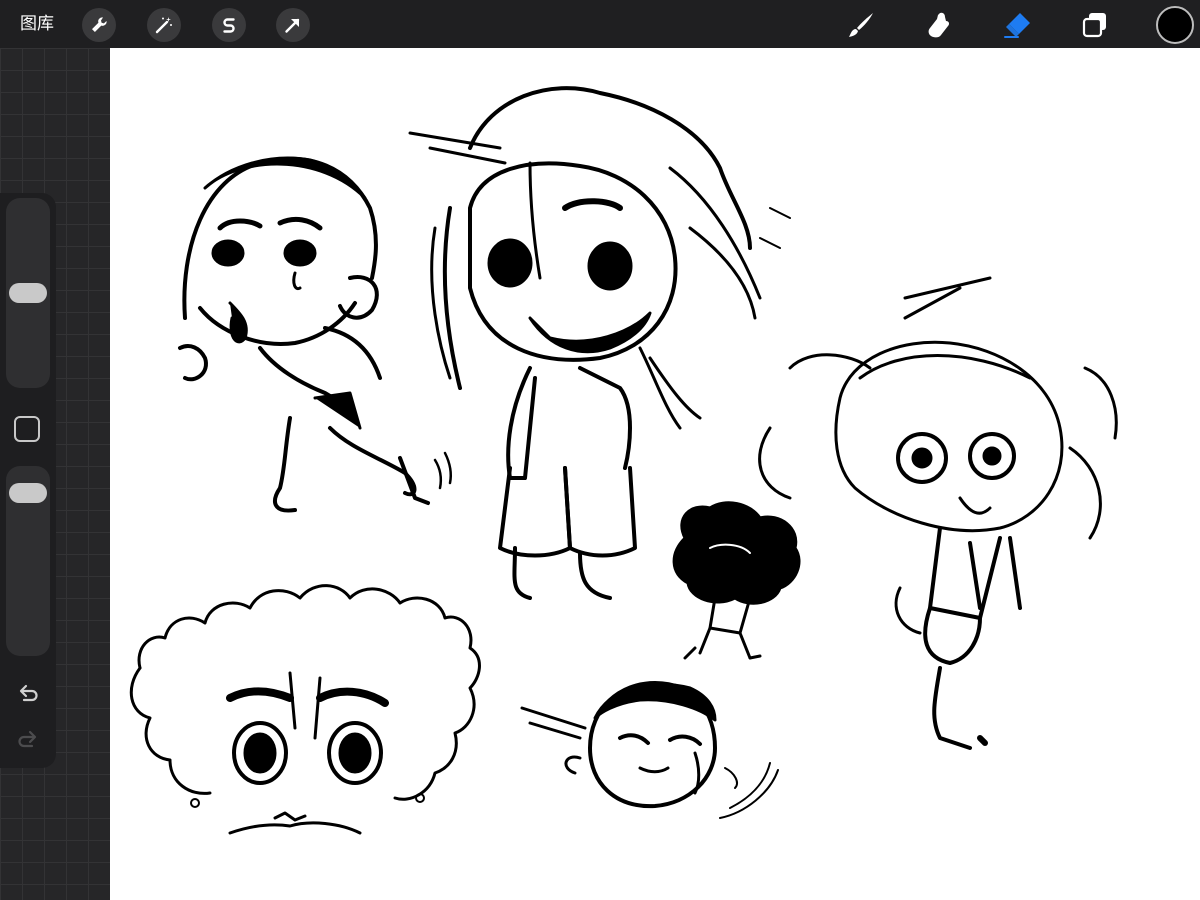 The image size is (1200, 900). I want to click on brush-size-thumb, so click(28, 293).